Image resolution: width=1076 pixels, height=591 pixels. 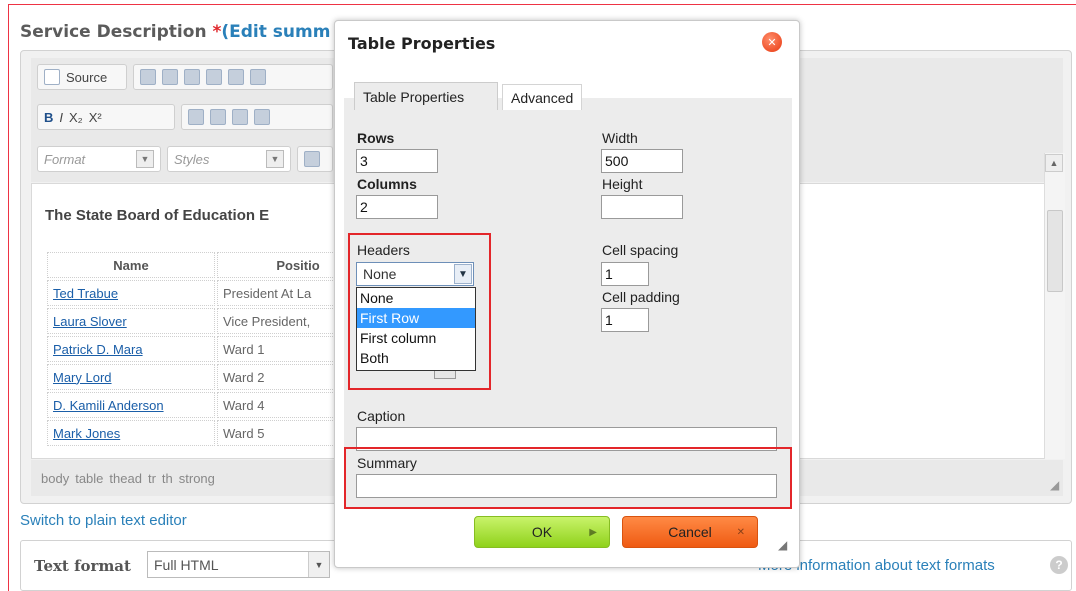 What do you see at coordinates (229, 159) in the screenshot?
I see `styles-combo: Styles ▼` at bounding box center [229, 159].